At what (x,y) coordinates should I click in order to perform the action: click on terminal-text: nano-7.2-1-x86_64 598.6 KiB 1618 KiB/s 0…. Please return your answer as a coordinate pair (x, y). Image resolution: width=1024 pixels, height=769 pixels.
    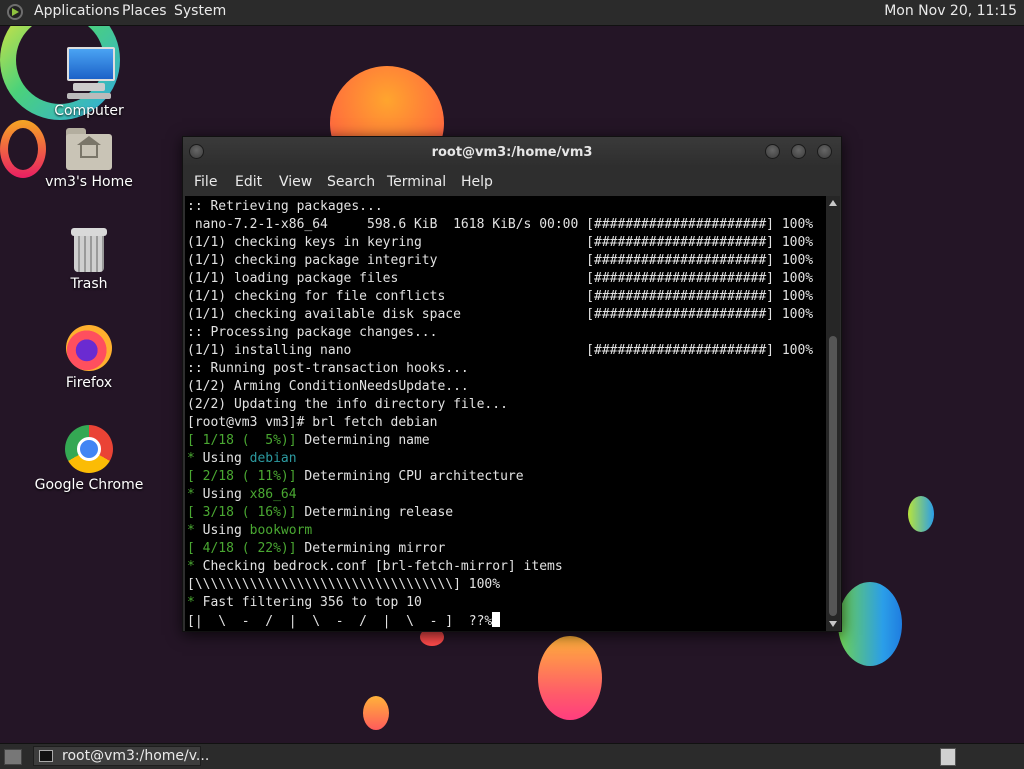
    Looking at the image, I should click on (500, 224).